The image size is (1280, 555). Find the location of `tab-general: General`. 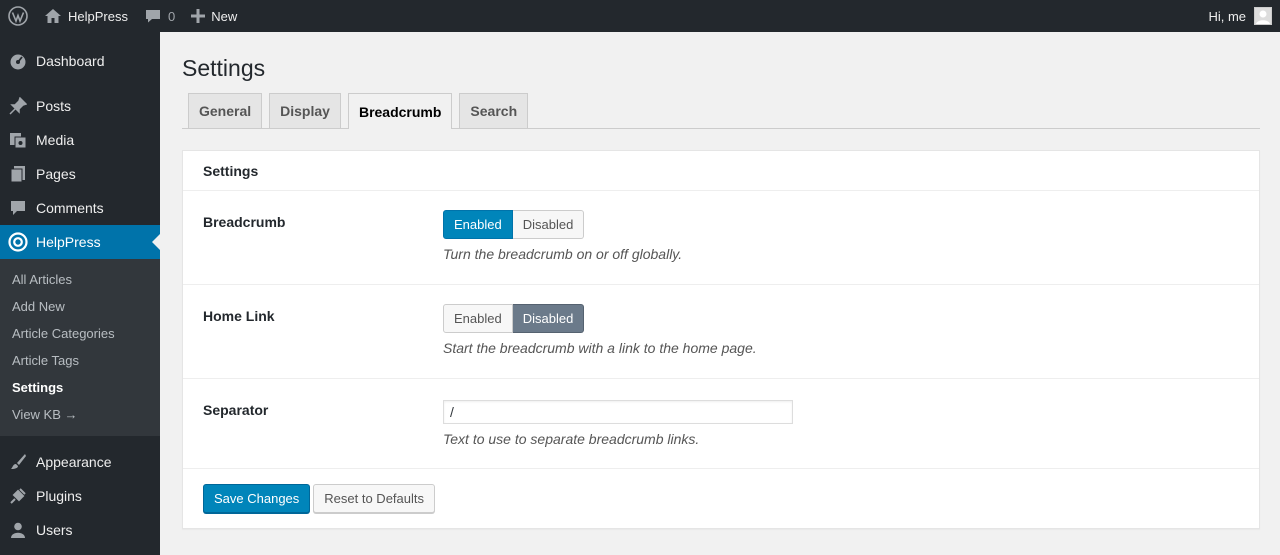

tab-general: General is located at coordinates (225, 110).